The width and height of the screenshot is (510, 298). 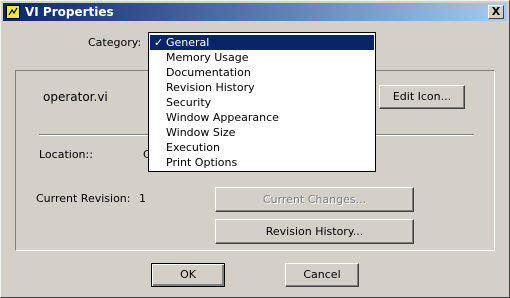 I want to click on category-label: Category:, so click(x=115, y=42).